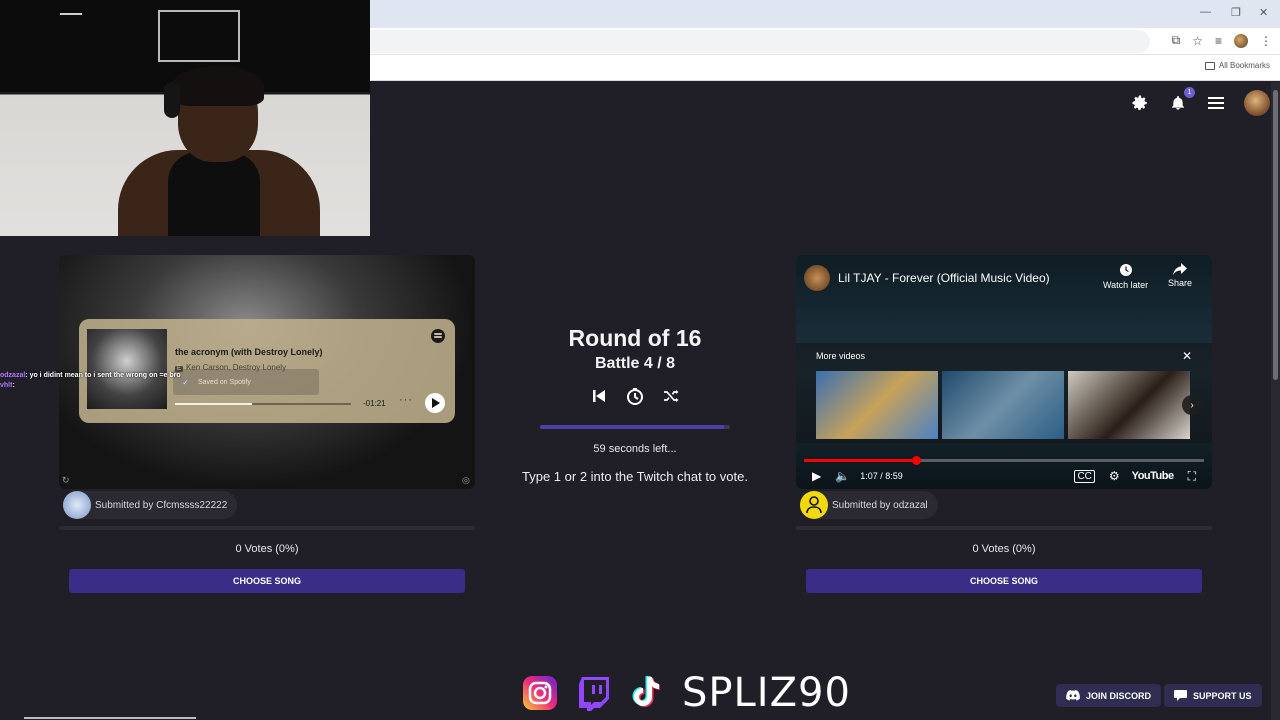  Describe the element at coordinates (635, 396) in the screenshot. I see `timer-icon` at that location.